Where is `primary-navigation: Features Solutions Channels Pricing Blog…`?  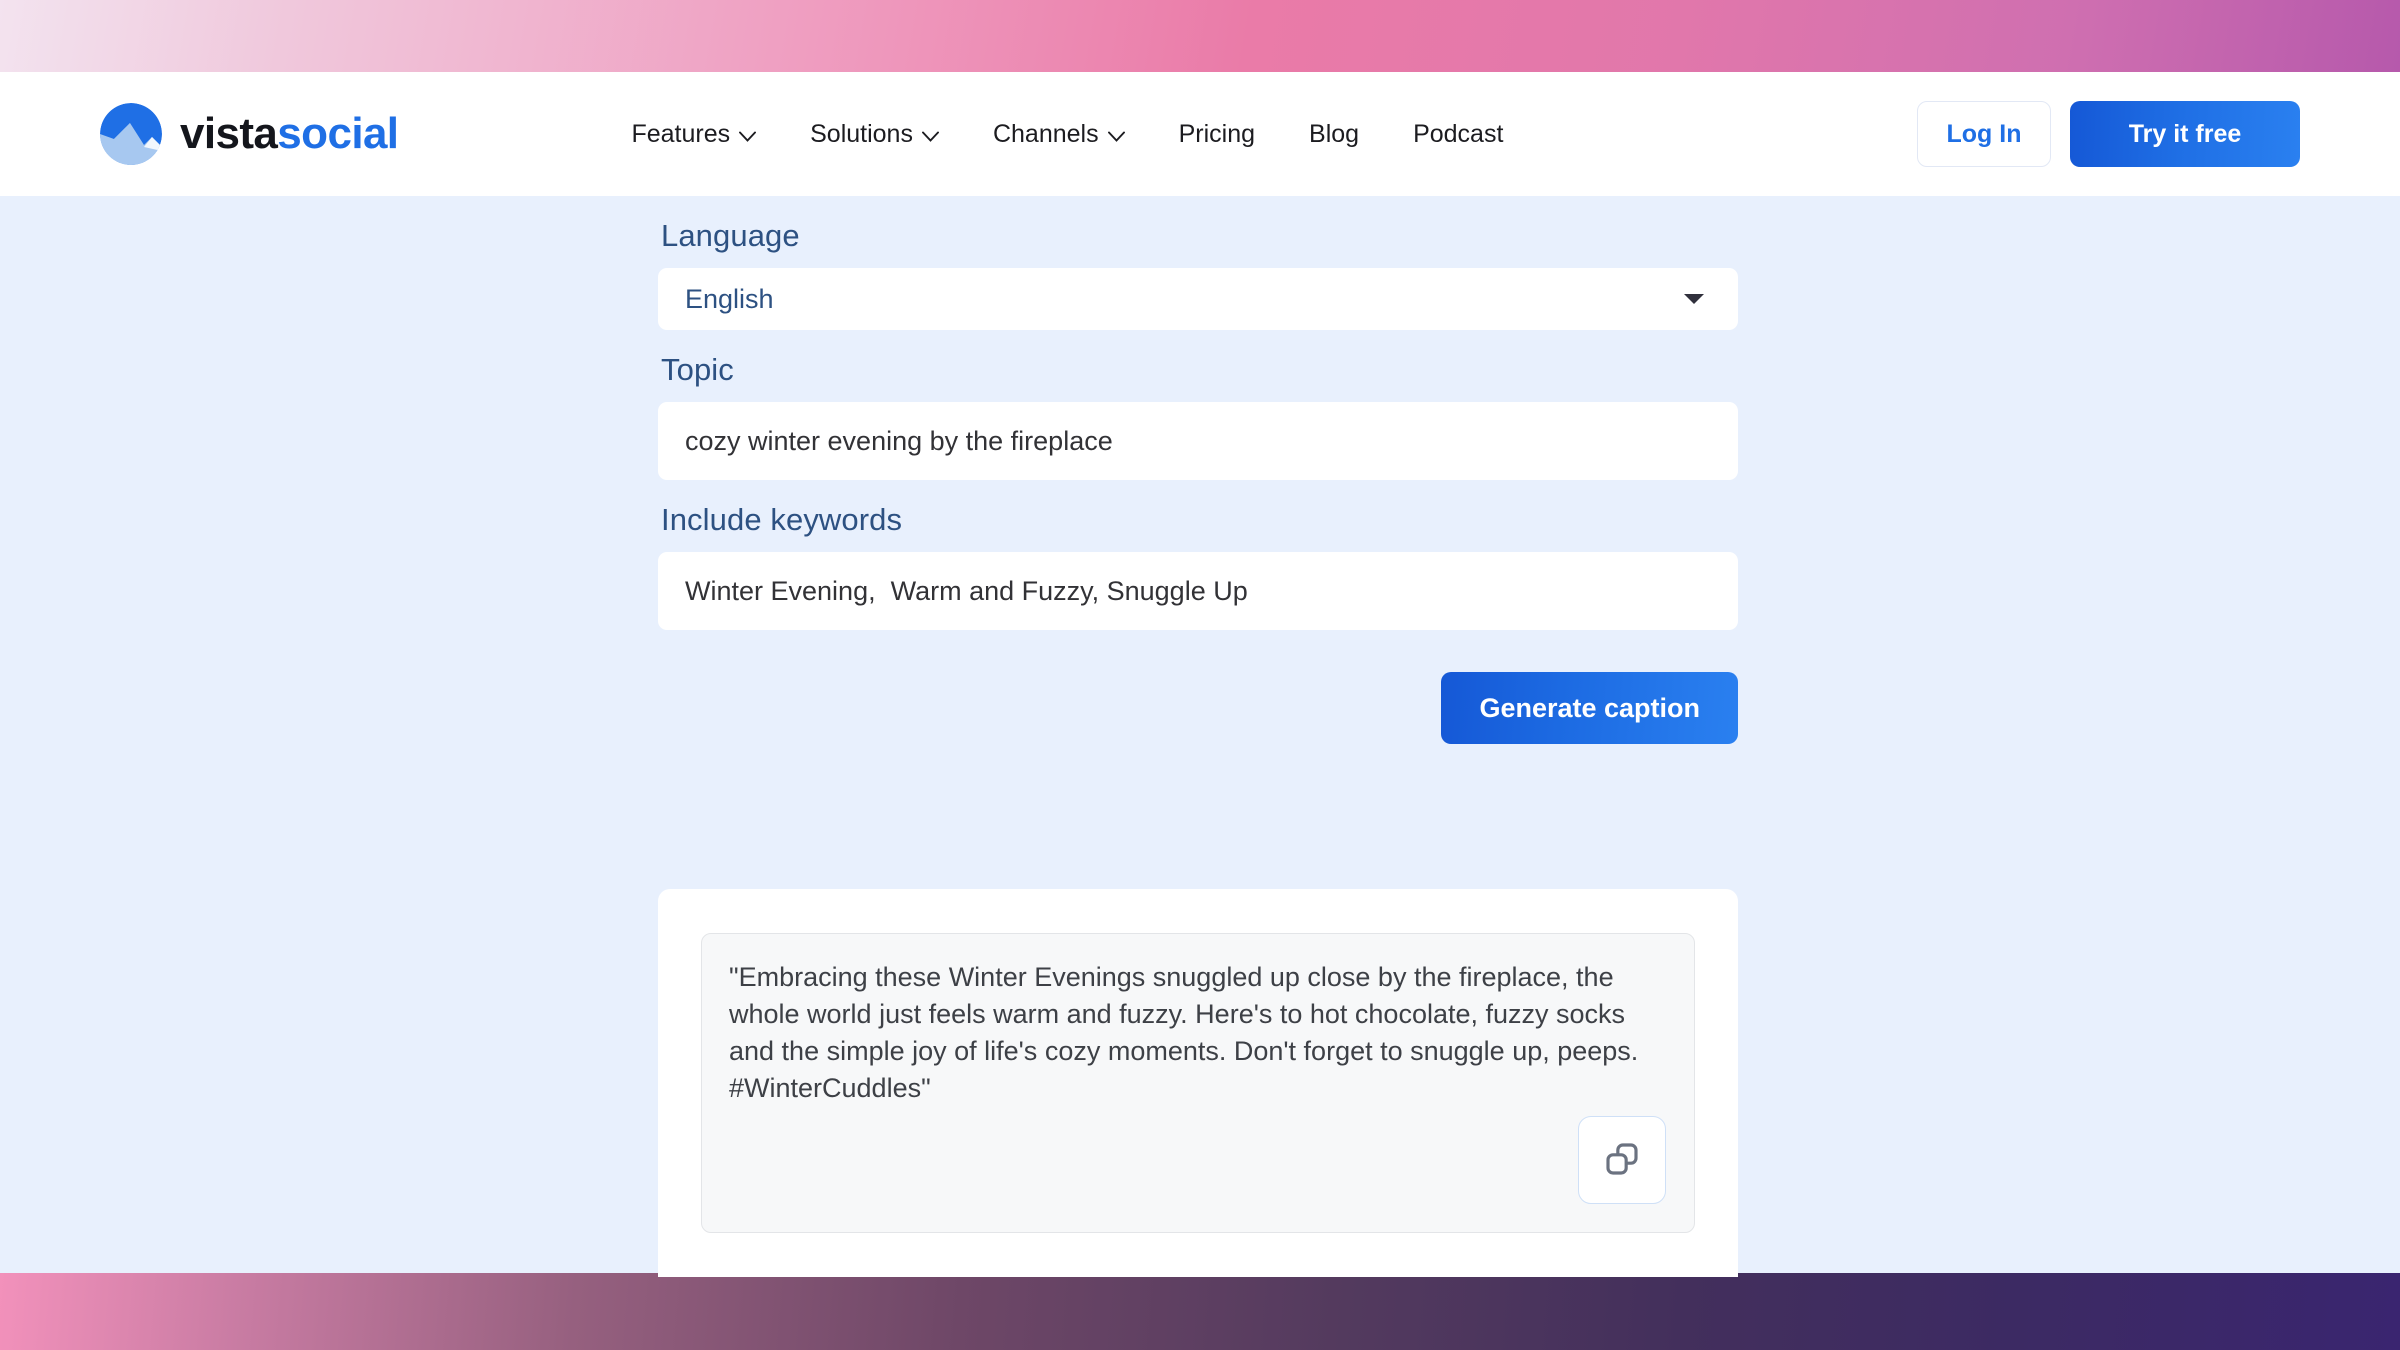
primary-navigation: Features Solutions Channels Pricing Blog… is located at coordinates (1067, 134).